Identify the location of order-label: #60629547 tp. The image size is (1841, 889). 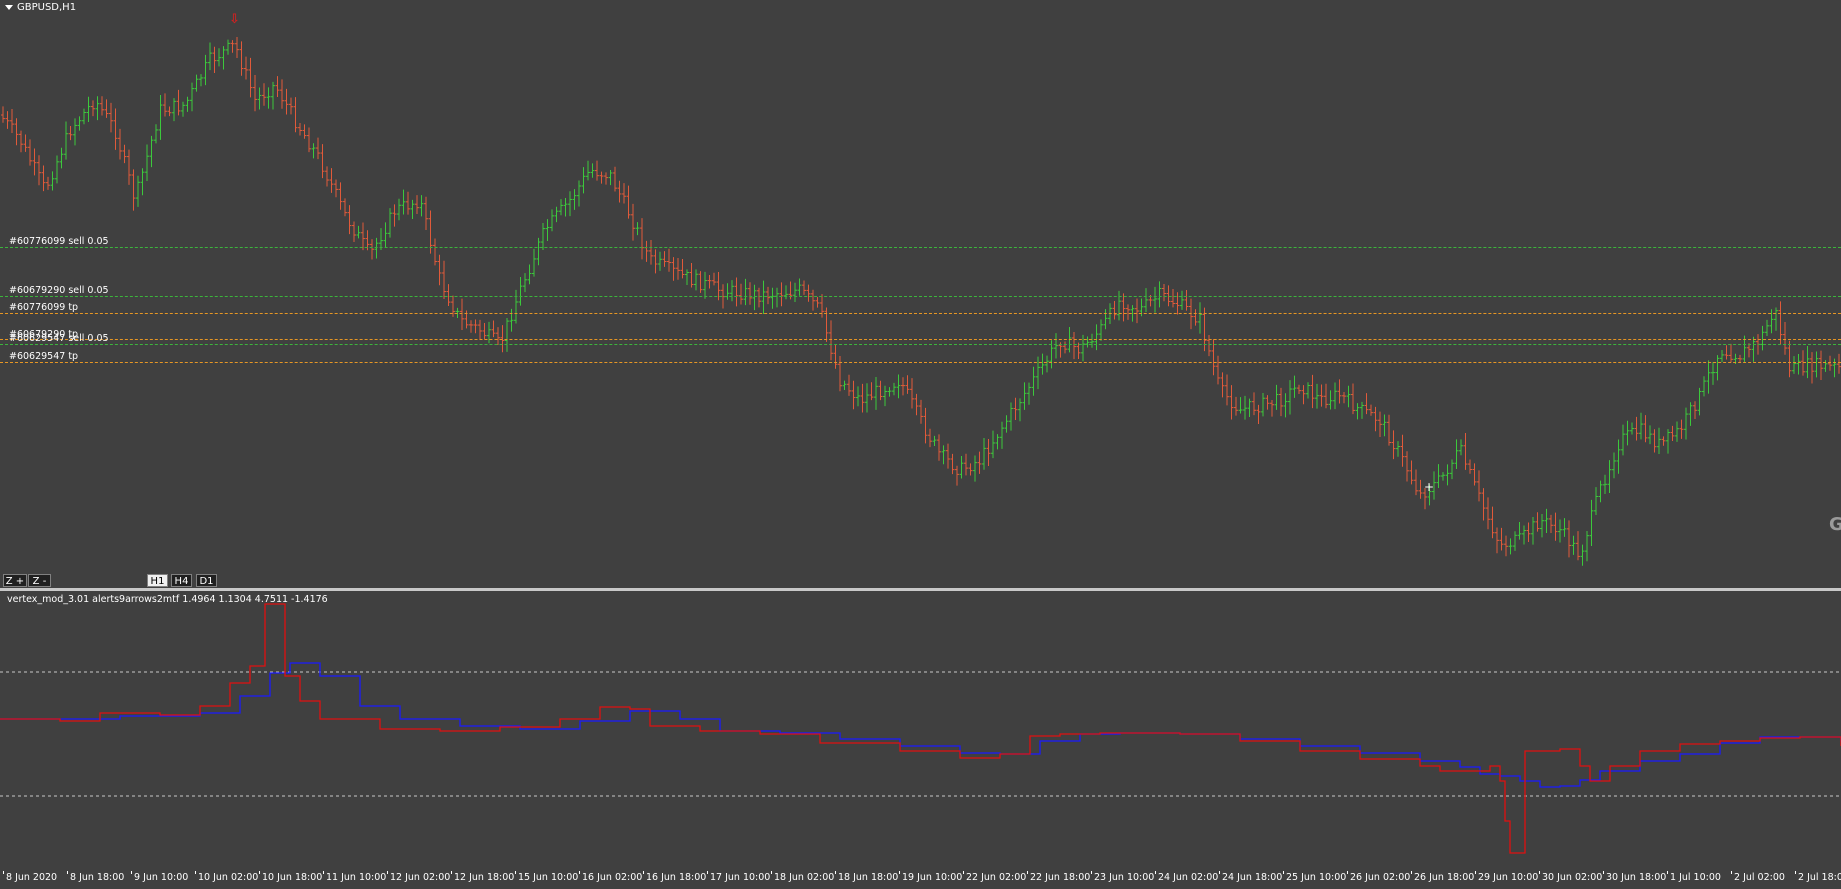
(44, 356).